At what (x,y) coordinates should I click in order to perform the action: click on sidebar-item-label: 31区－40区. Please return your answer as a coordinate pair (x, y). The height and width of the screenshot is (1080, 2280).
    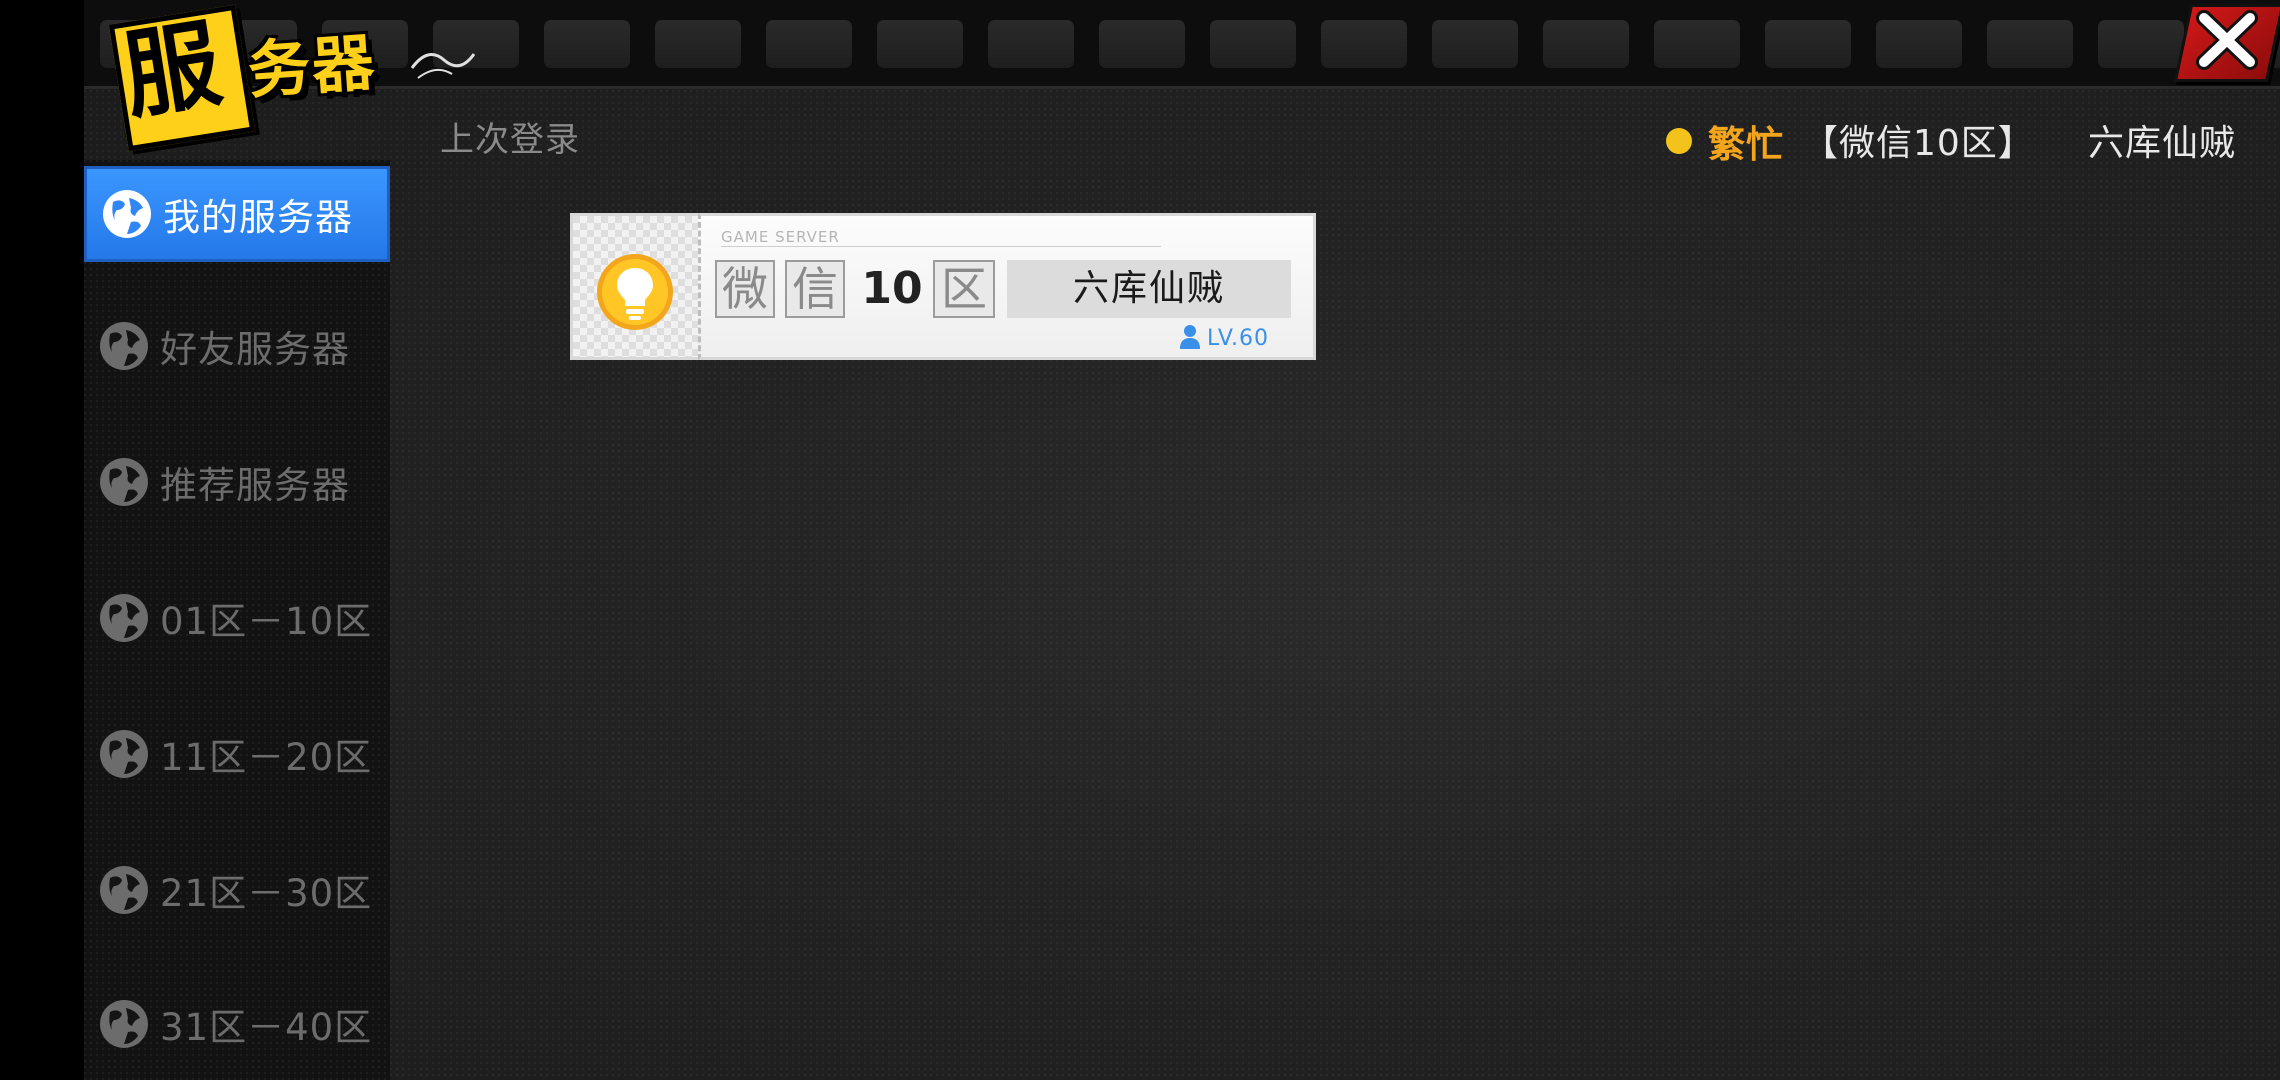
    Looking at the image, I should click on (266, 1027).